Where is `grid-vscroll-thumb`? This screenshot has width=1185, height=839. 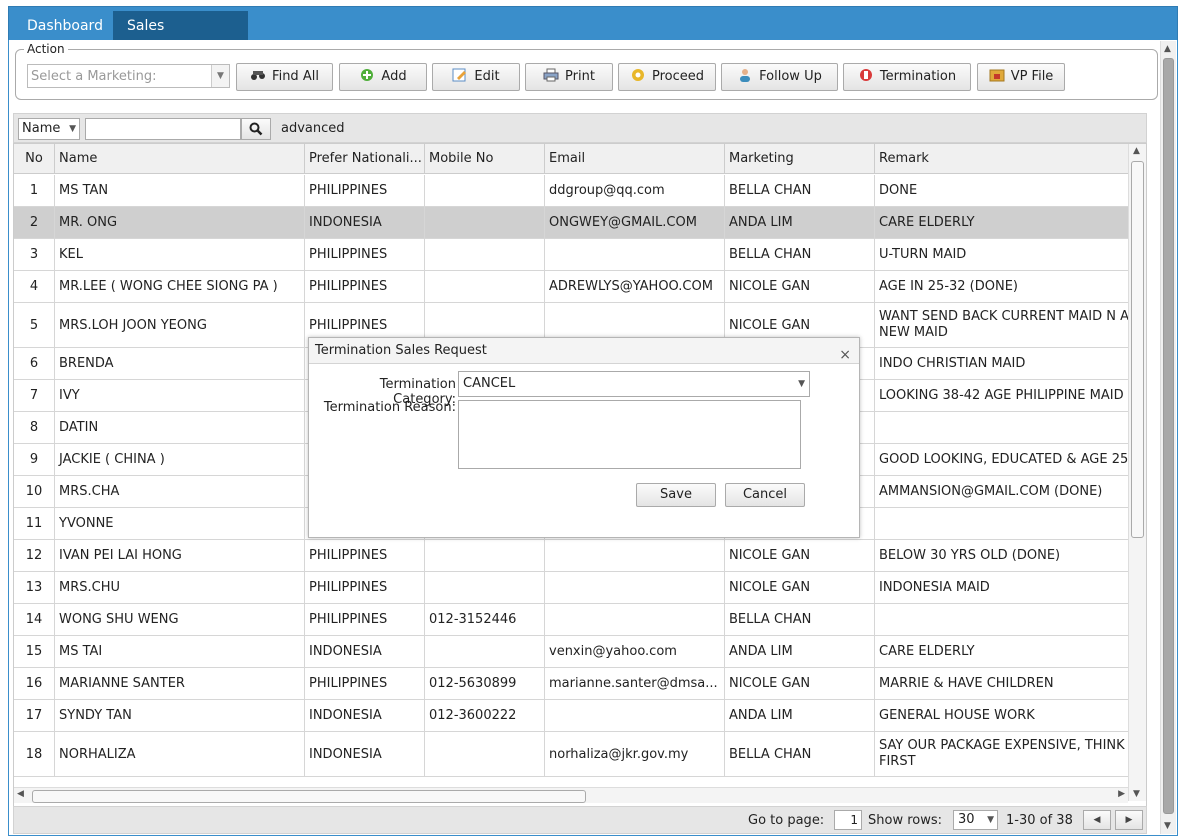
grid-vscroll-thumb is located at coordinates (1137, 349).